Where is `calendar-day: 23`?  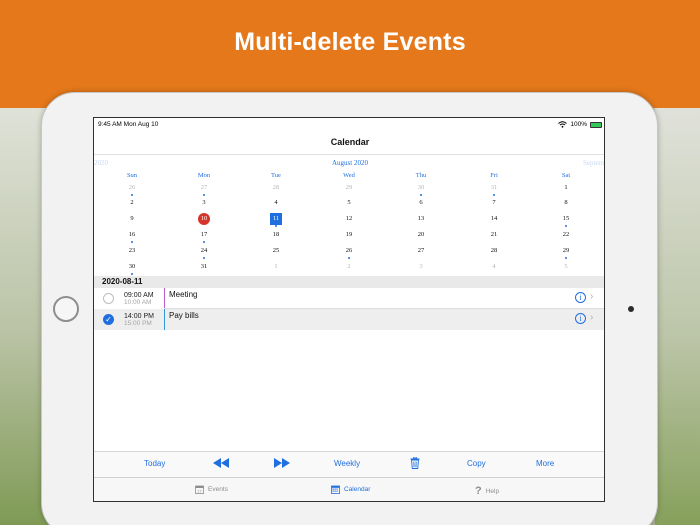
calendar-day: 23 is located at coordinates (132, 252).